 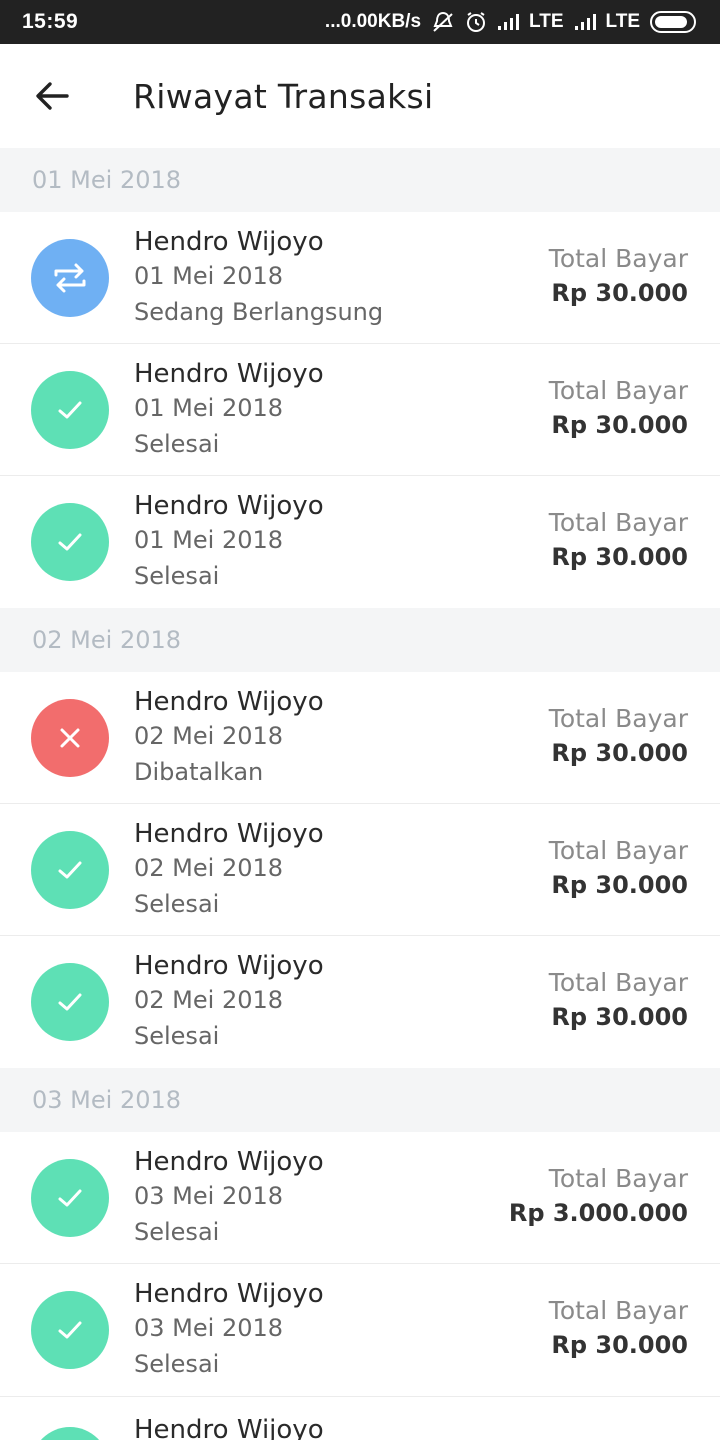 I want to click on status-bar: 15:59 ...0.00KB/s LTE LTE, so click(x=360, y=22).